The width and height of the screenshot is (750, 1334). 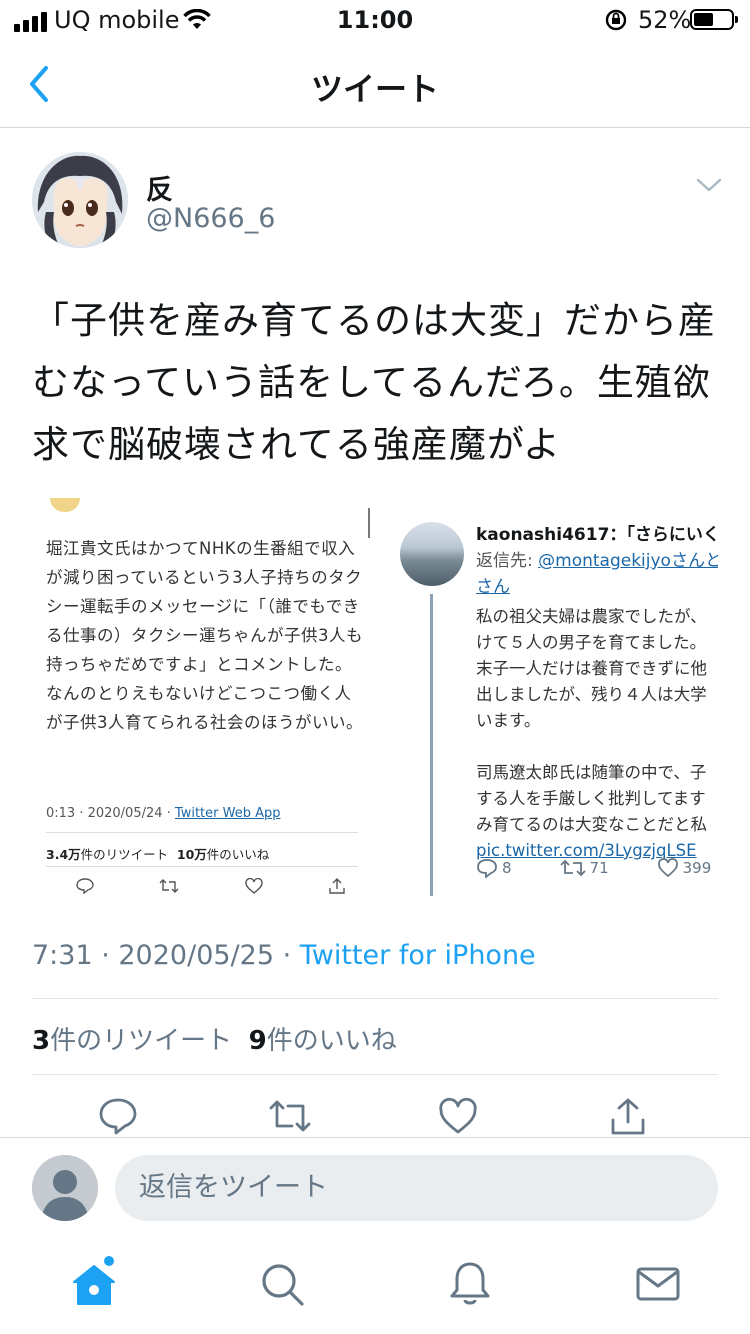 I want to click on engagement-counts: 3件のリツイート 9件のいいね, so click(x=214, y=1038).